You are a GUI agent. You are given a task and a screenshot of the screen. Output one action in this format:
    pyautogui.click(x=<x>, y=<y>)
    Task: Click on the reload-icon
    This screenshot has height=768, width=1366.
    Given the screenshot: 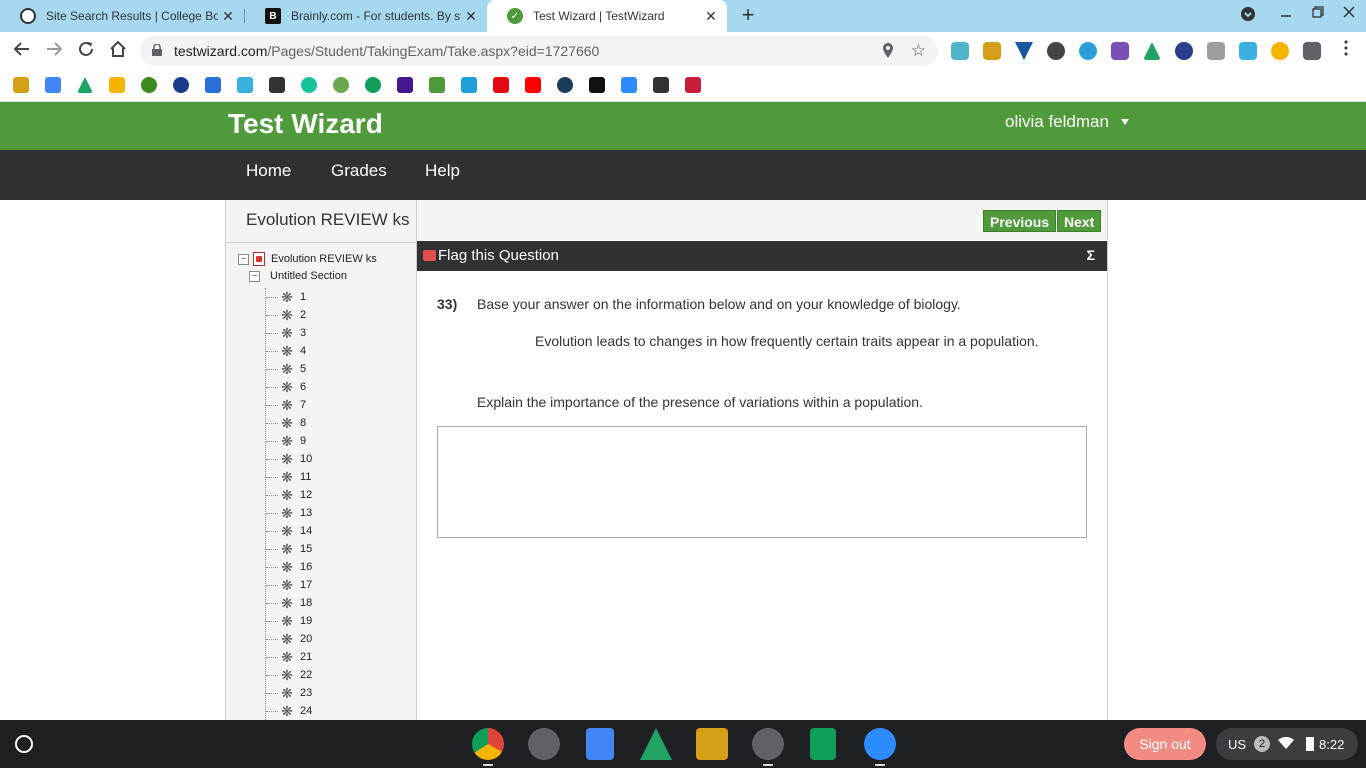 What is the action you would take?
    pyautogui.click(x=86, y=51)
    